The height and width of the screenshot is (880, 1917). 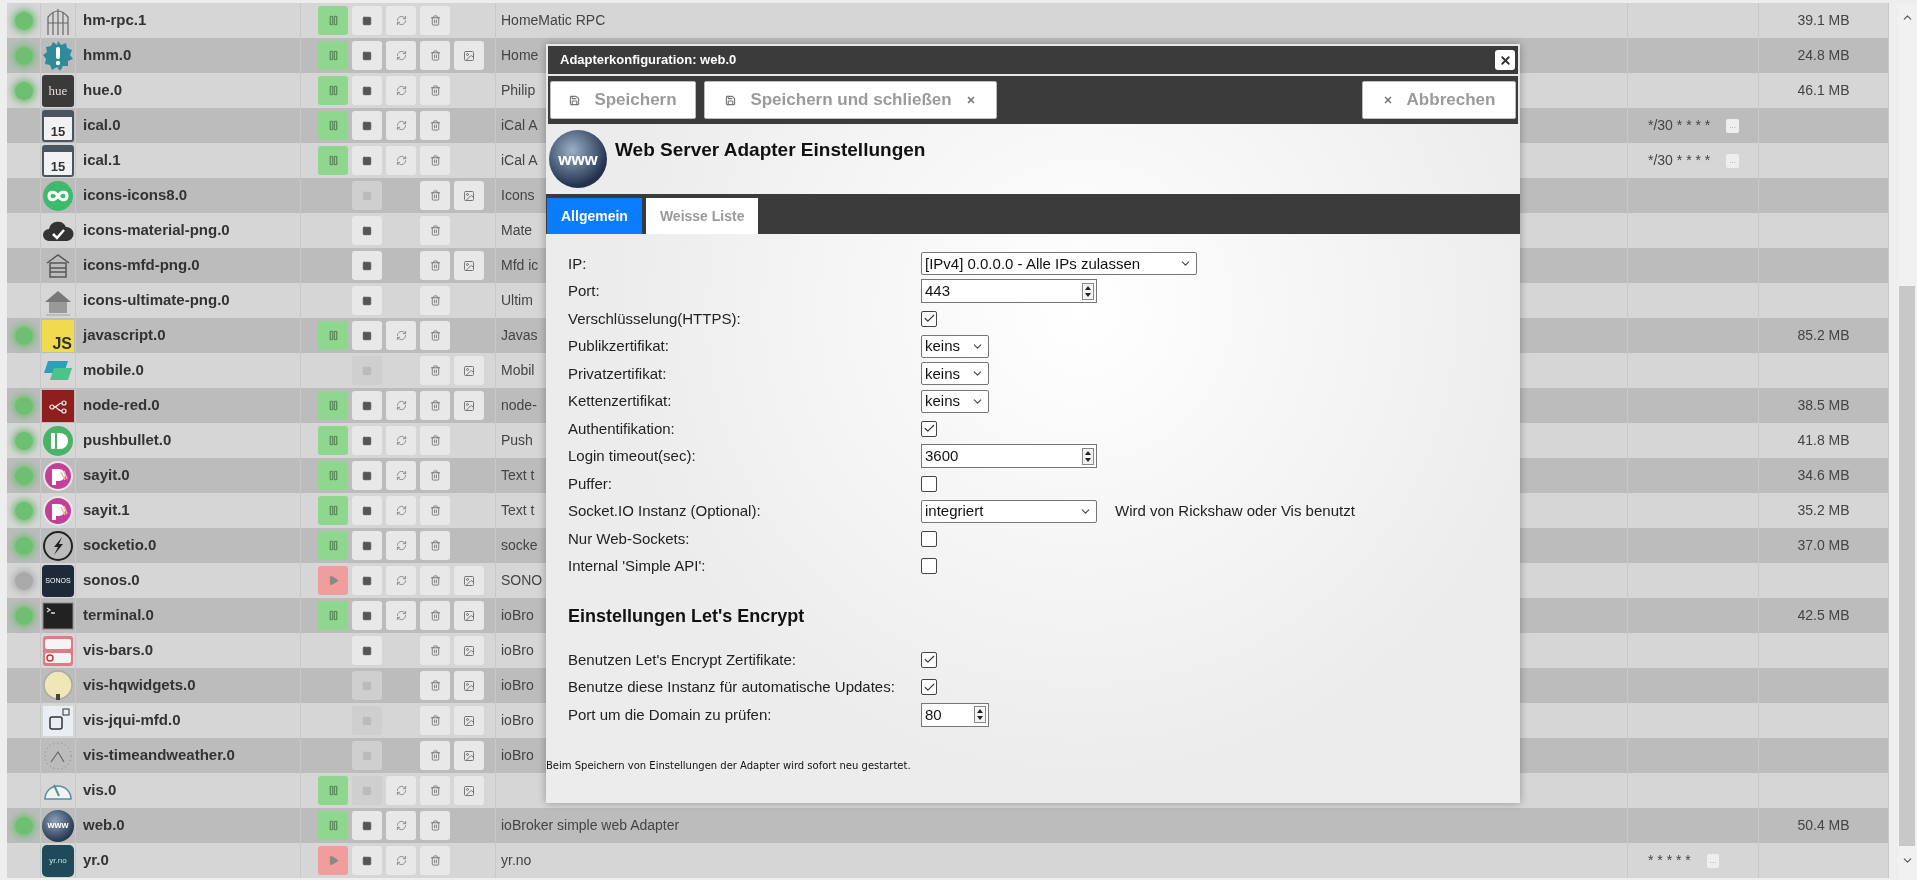 What do you see at coordinates (132, 720) in the screenshot?
I see `adapter-name: vis-jqui-mfd.0` at bounding box center [132, 720].